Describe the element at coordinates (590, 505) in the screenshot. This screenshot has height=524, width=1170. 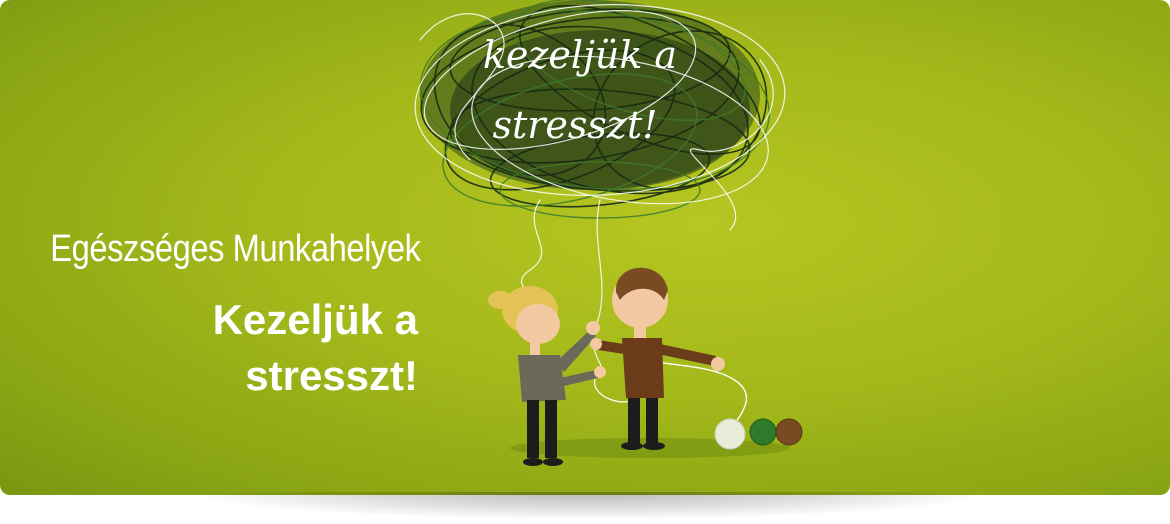
I see `banner-shadow` at that location.